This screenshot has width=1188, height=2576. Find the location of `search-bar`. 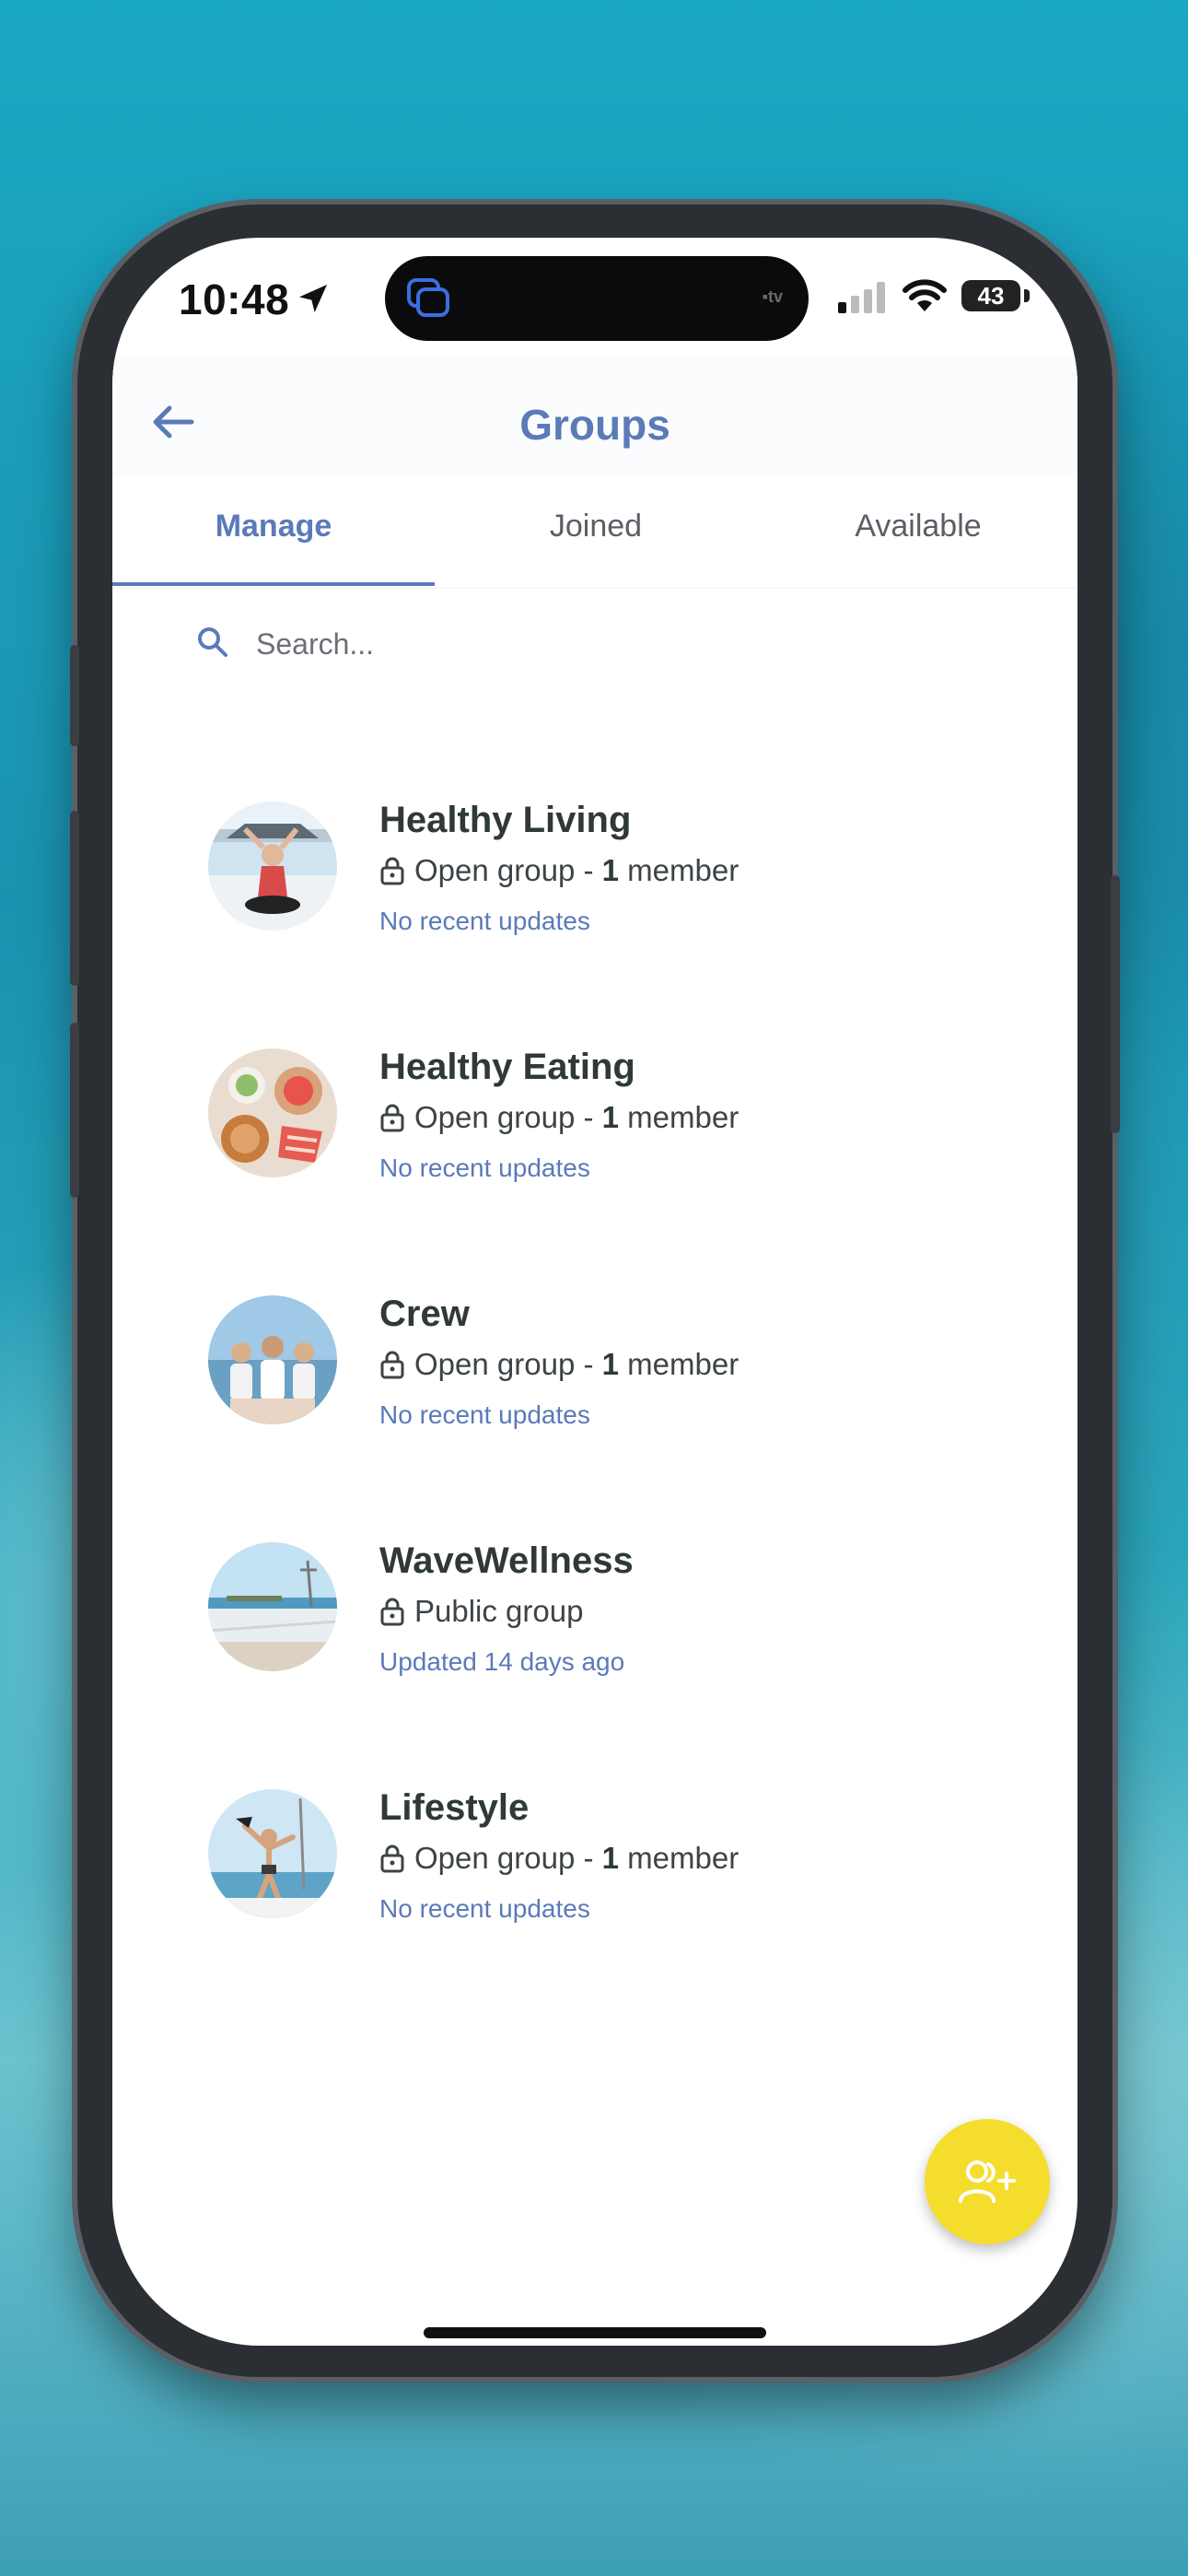

search-bar is located at coordinates (591, 643).